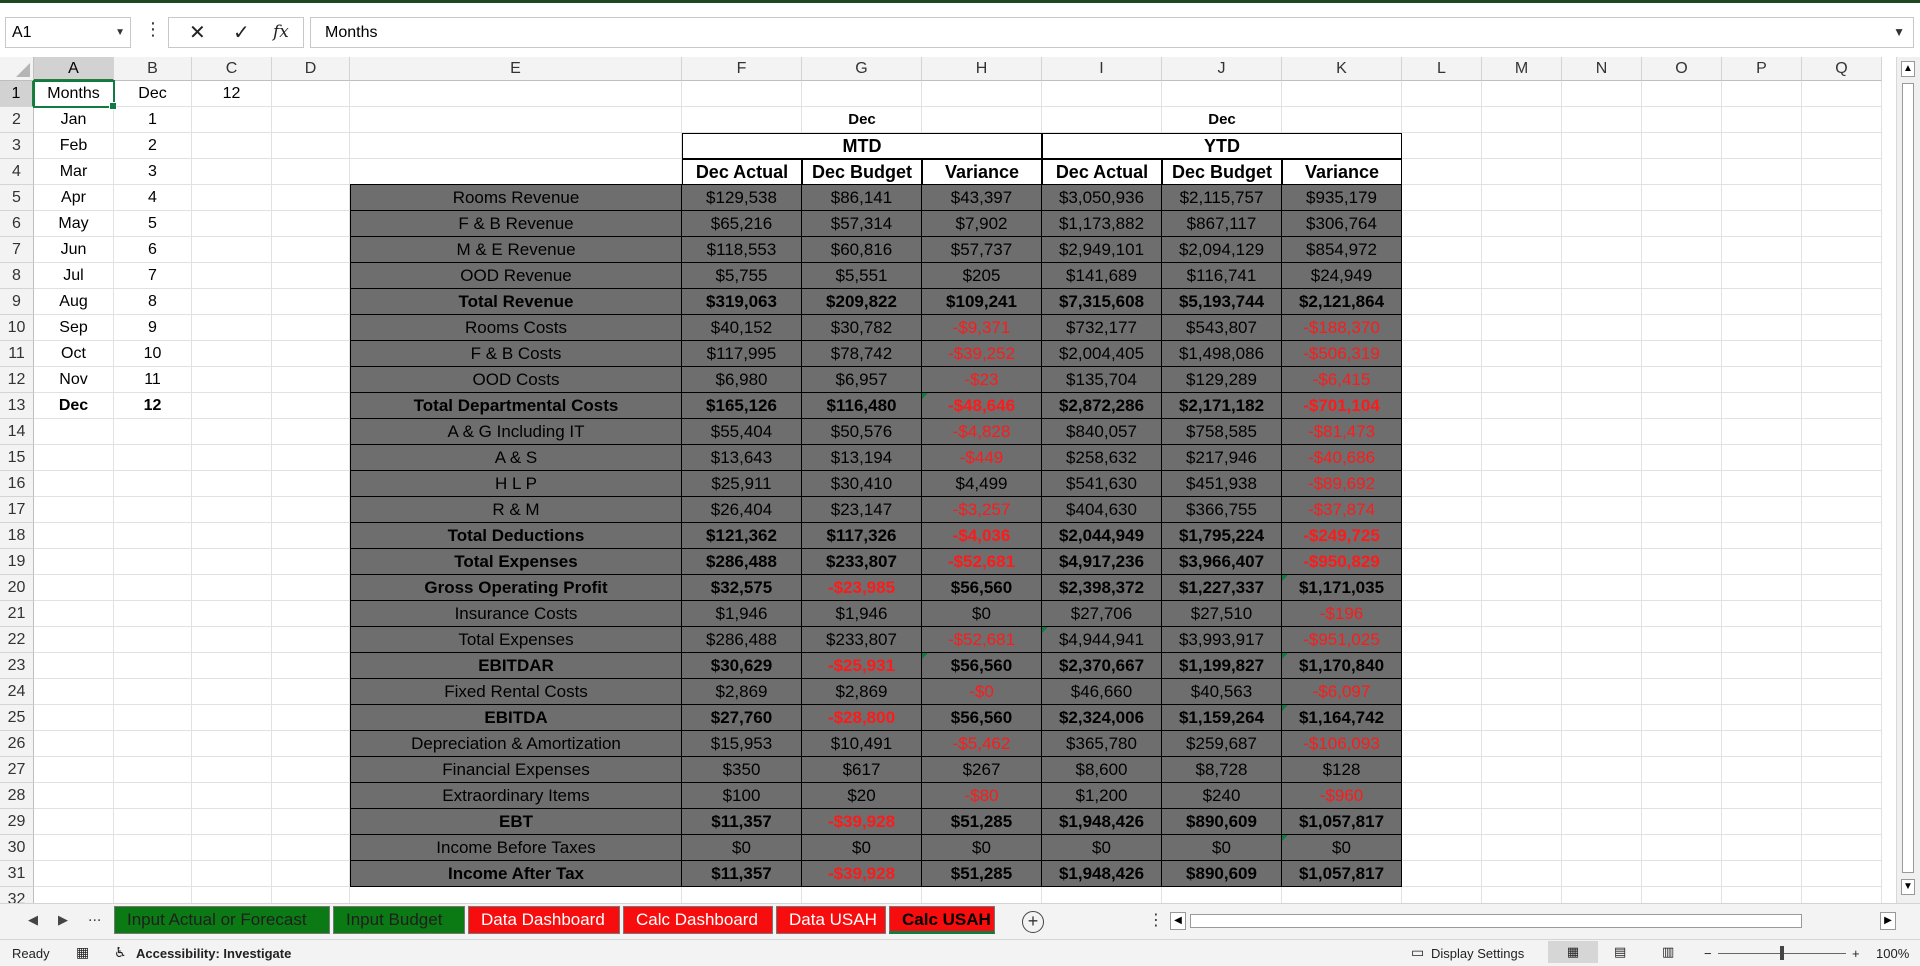  Describe the element at coordinates (862, 744) in the screenshot. I see `report-value-cell: $10,491` at that location.